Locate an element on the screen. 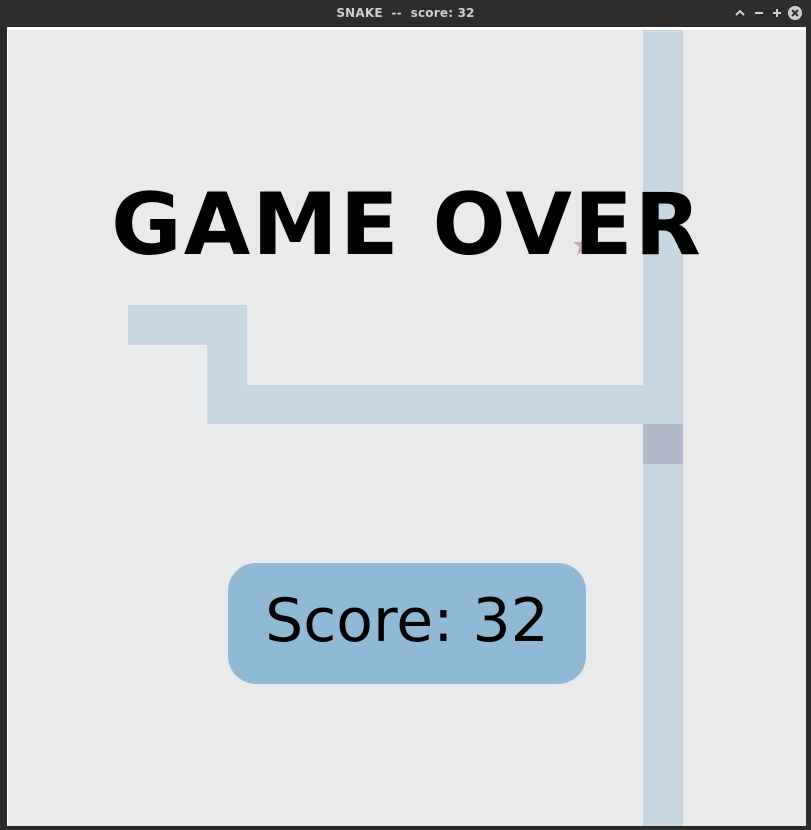 Image resolution: width=811 pixels, height=830 pixels. minimize-icon is located at coordinates (759, 13).